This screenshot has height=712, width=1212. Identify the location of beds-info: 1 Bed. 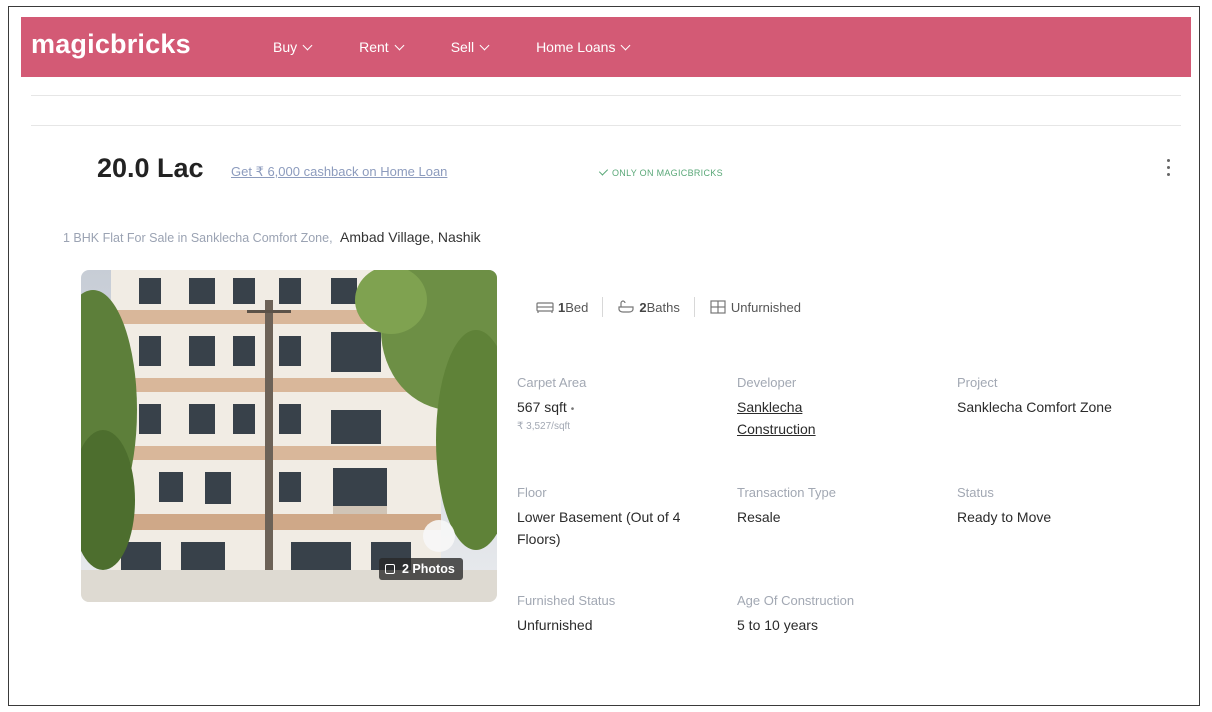
(562, 307).